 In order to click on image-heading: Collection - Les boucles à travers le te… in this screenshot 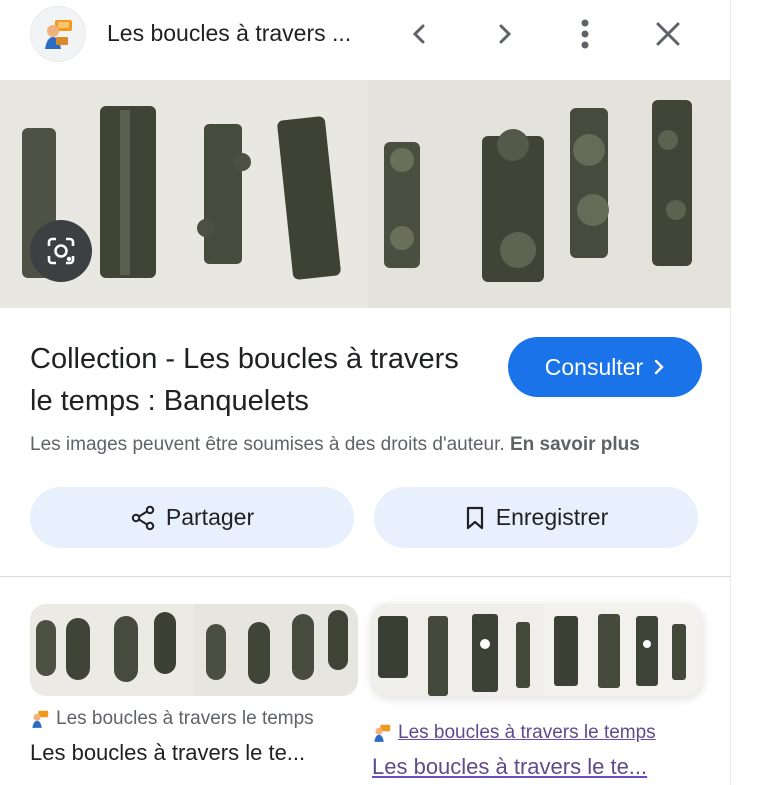, I will do `click(255, 380)`.